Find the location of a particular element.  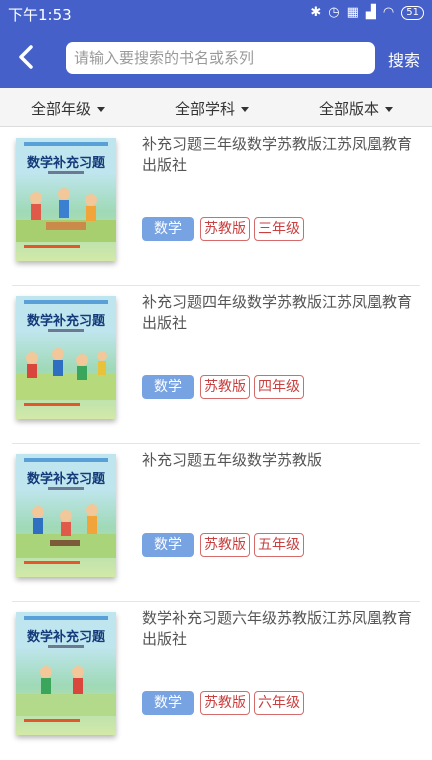

search-button: 搜索 is located at coordinates (404, 59).